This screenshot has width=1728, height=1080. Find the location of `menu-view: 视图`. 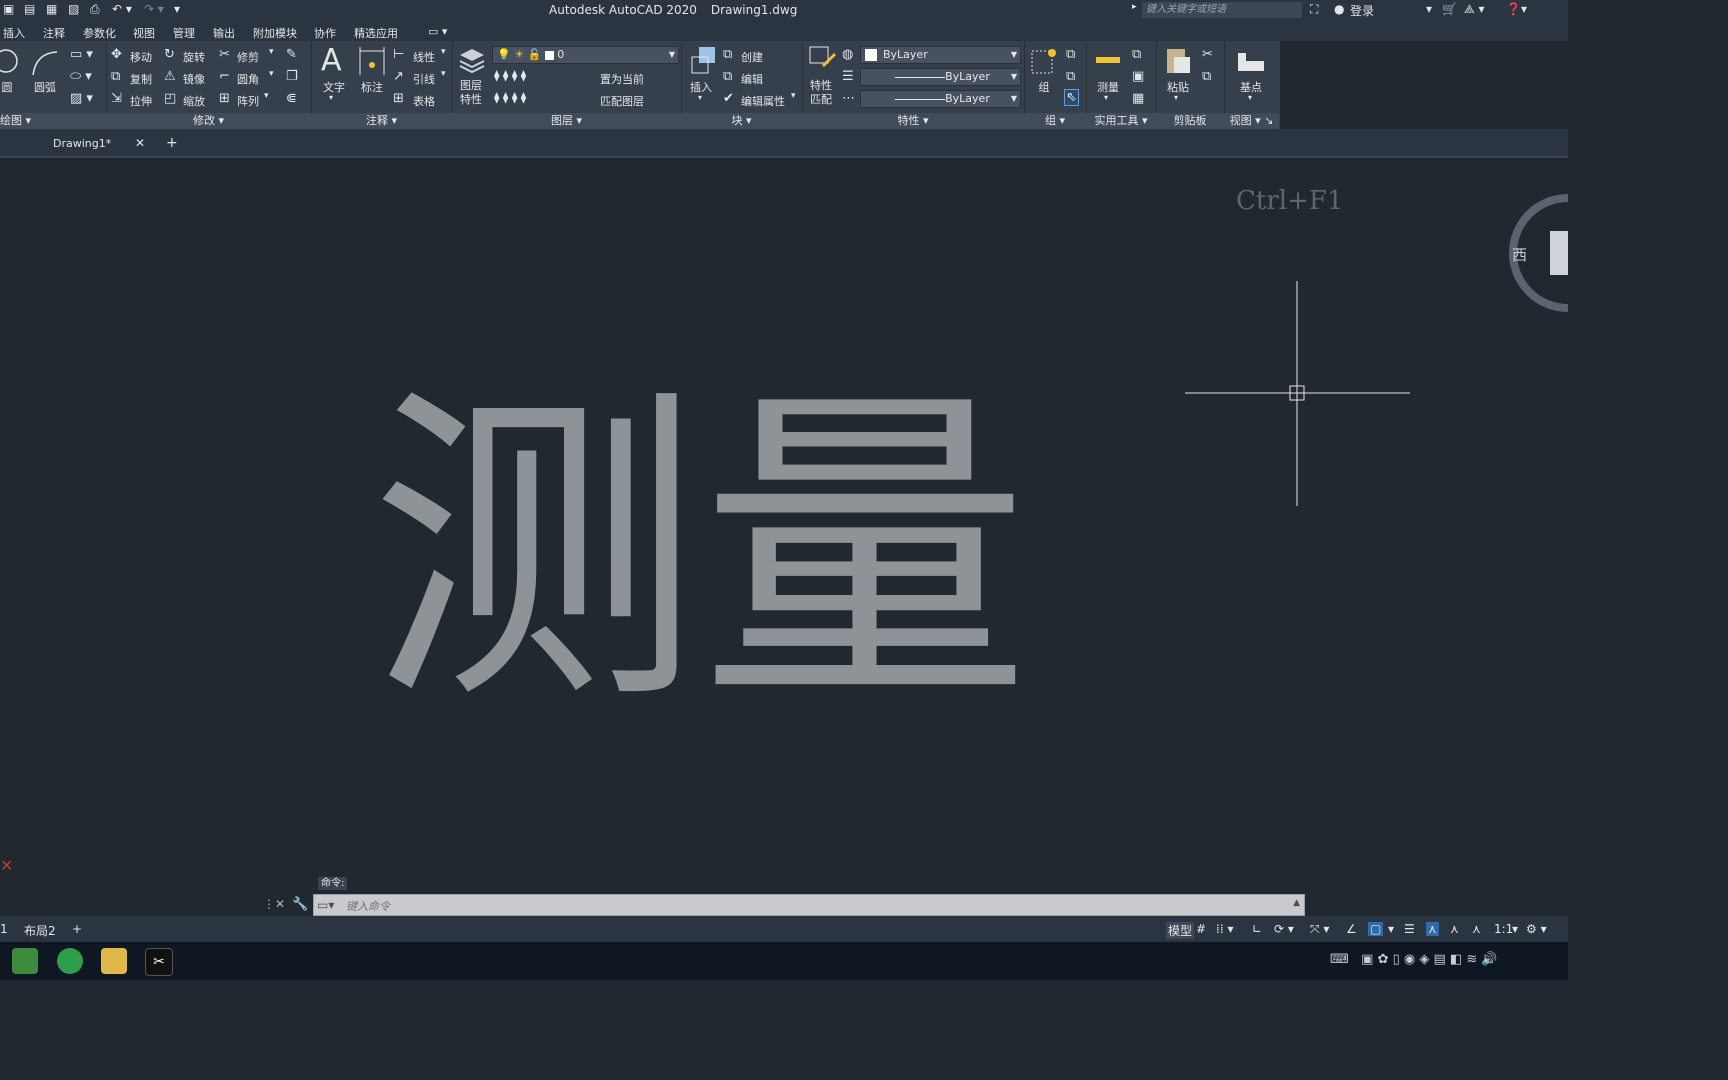

menu-view: 视图 is located at coordinates (144, 33).